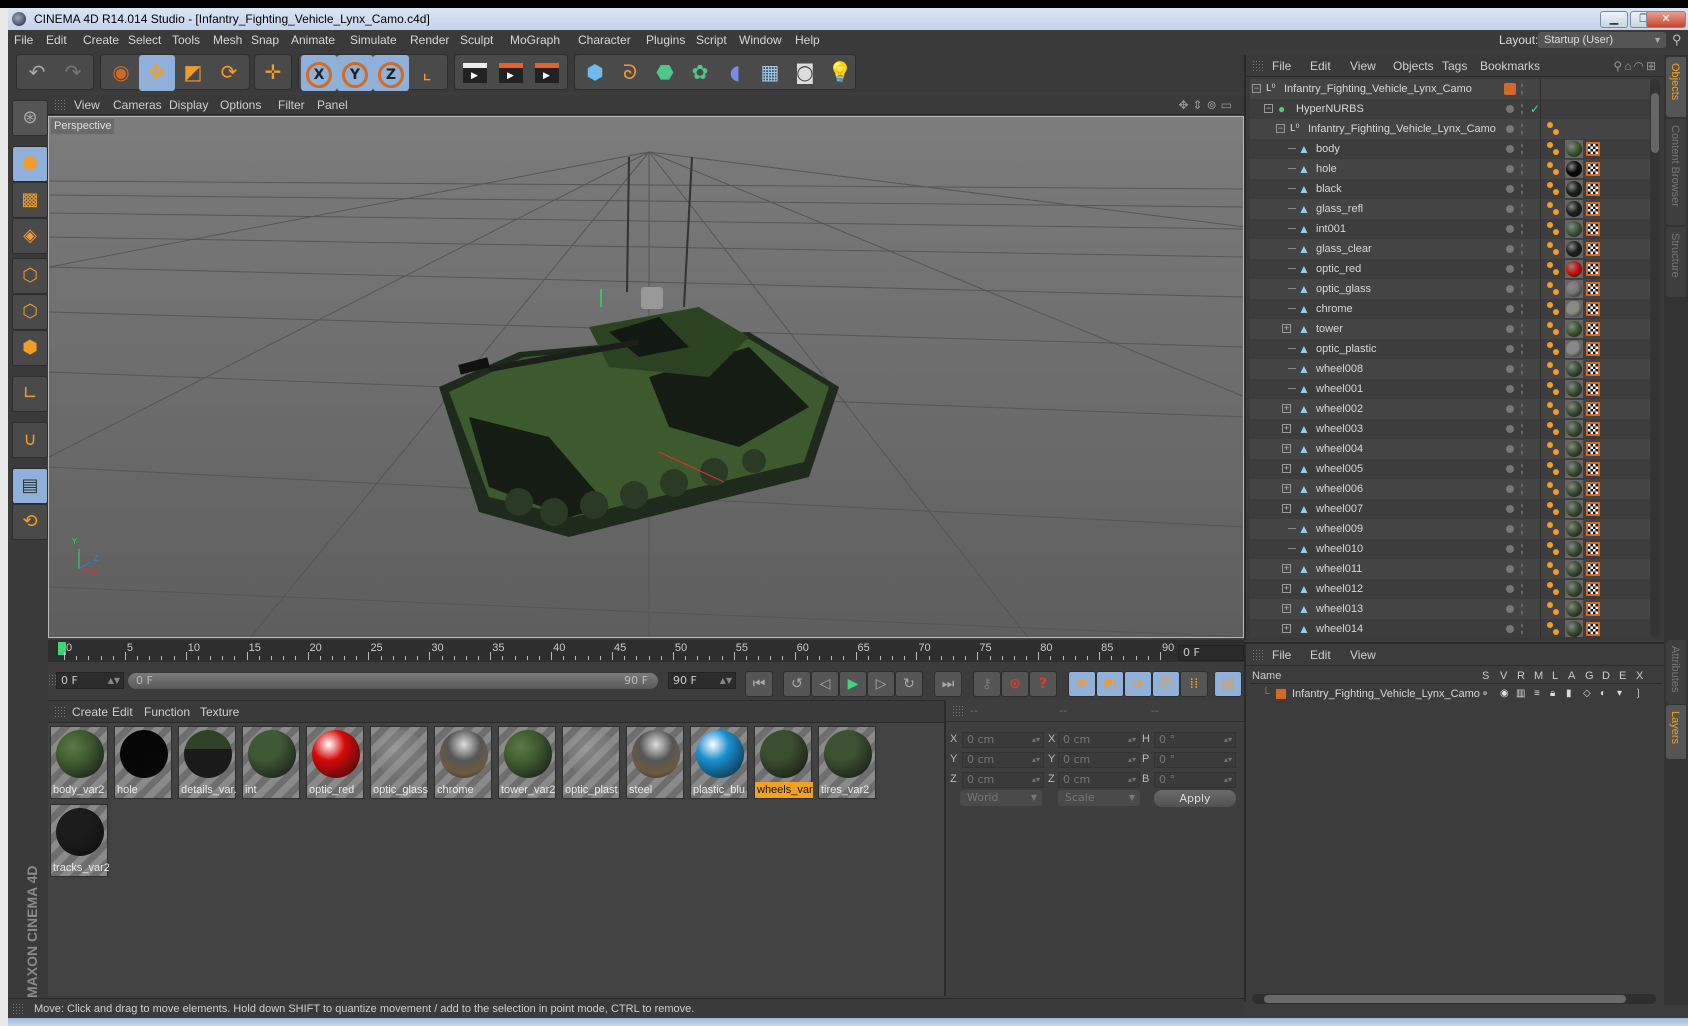 This screenshot has width=1688, height=1026. Describe the element at coordinates (805, 73) in the screenshot. I see `camera-button: ◙` at that location.